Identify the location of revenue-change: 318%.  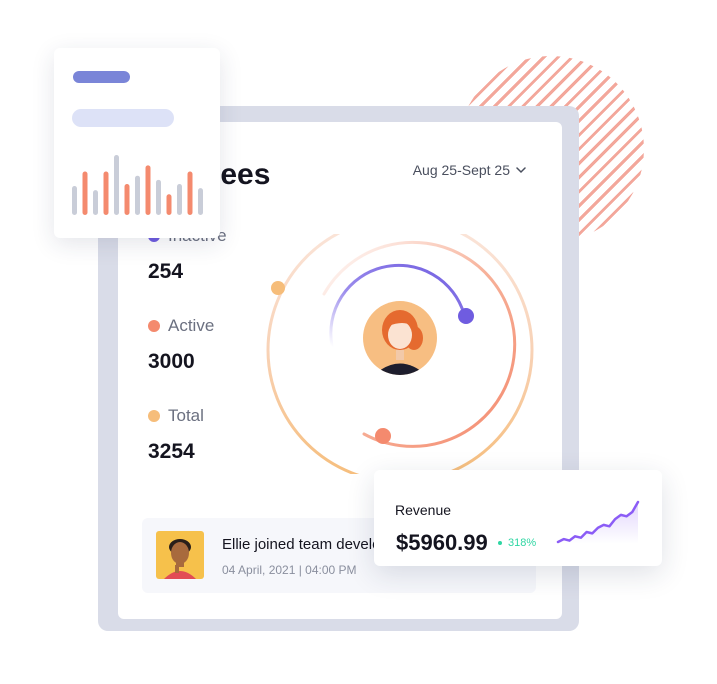
(517, 543).